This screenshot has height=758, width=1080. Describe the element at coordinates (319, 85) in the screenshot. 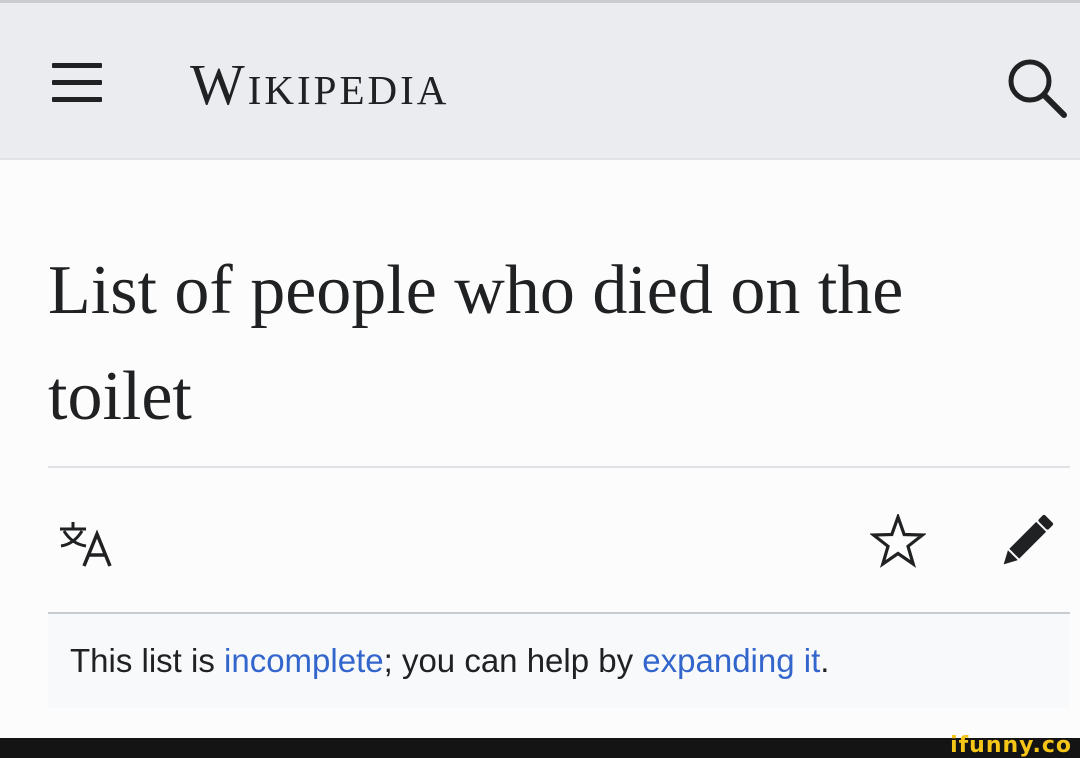

I see `wikipedia-logo: Wikipedia` at that location.